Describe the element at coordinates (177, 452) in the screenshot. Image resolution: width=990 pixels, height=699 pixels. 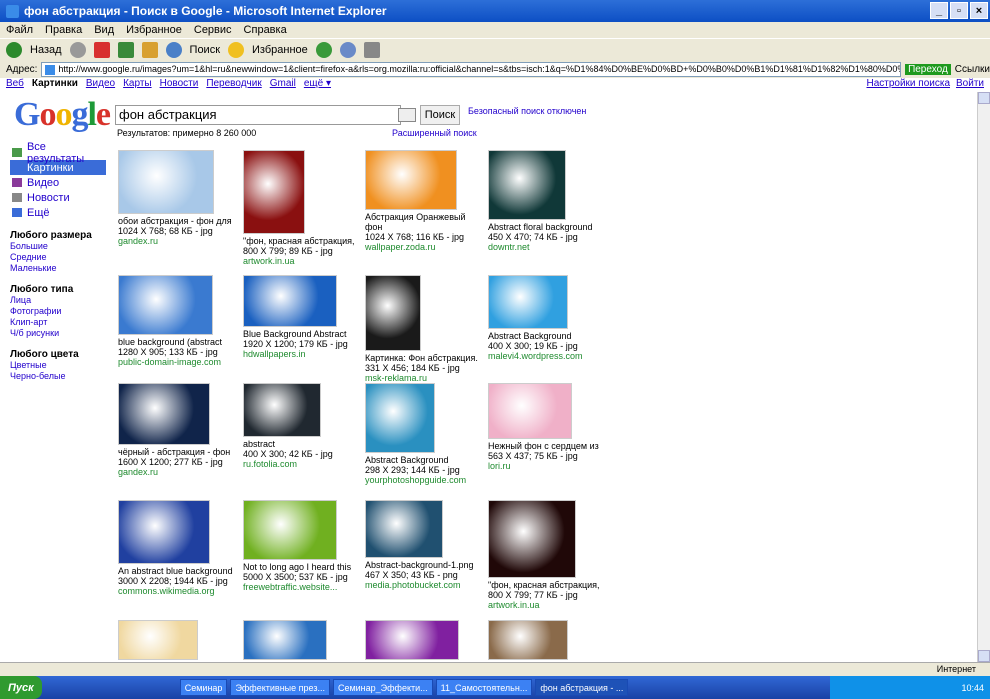
I see `image-title: чёрный - абстракция - фон` at that location.